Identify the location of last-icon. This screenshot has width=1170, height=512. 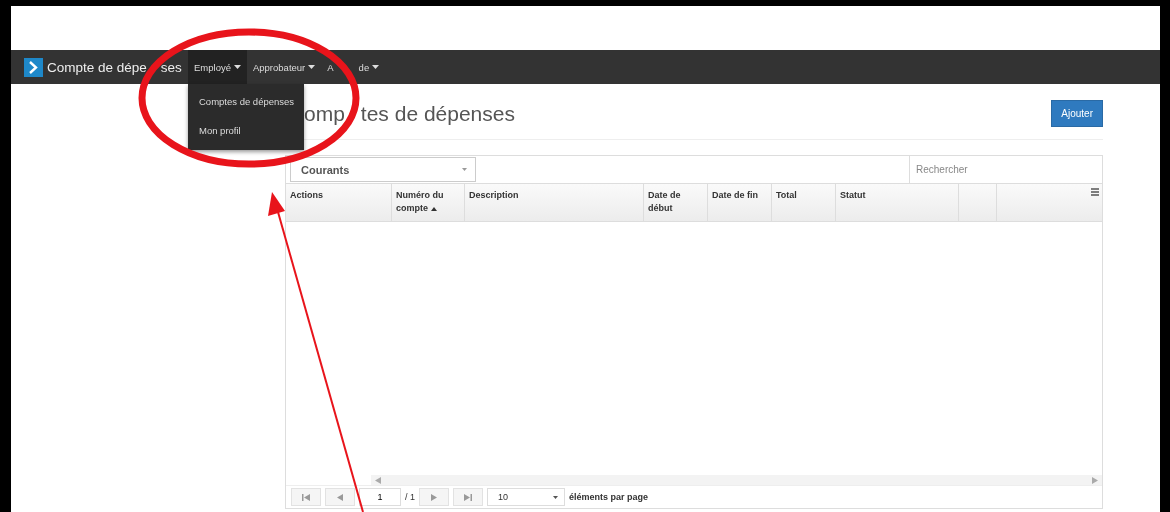
(468, 497).